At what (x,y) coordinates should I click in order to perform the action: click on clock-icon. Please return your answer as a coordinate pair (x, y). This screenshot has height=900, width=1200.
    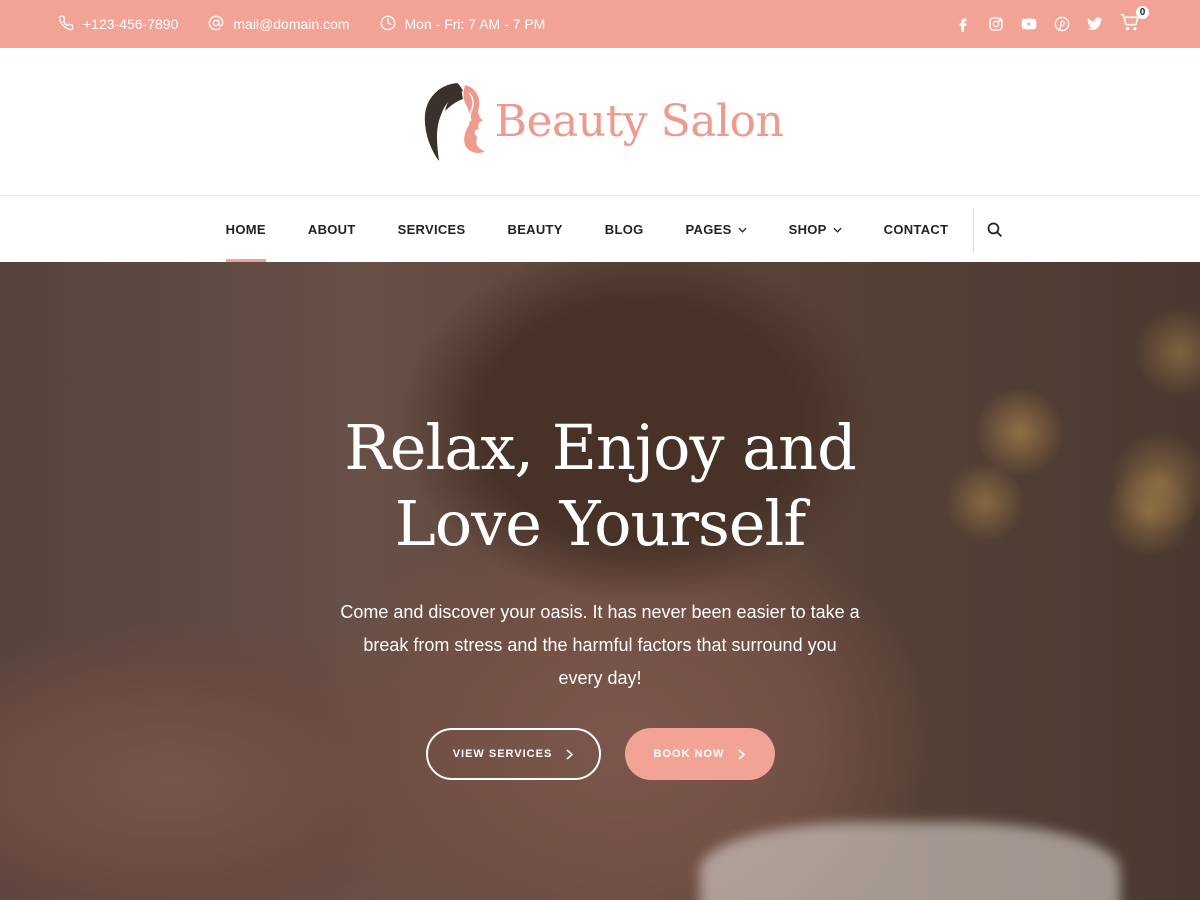
    Looking at the image, I should click on (388, 24).